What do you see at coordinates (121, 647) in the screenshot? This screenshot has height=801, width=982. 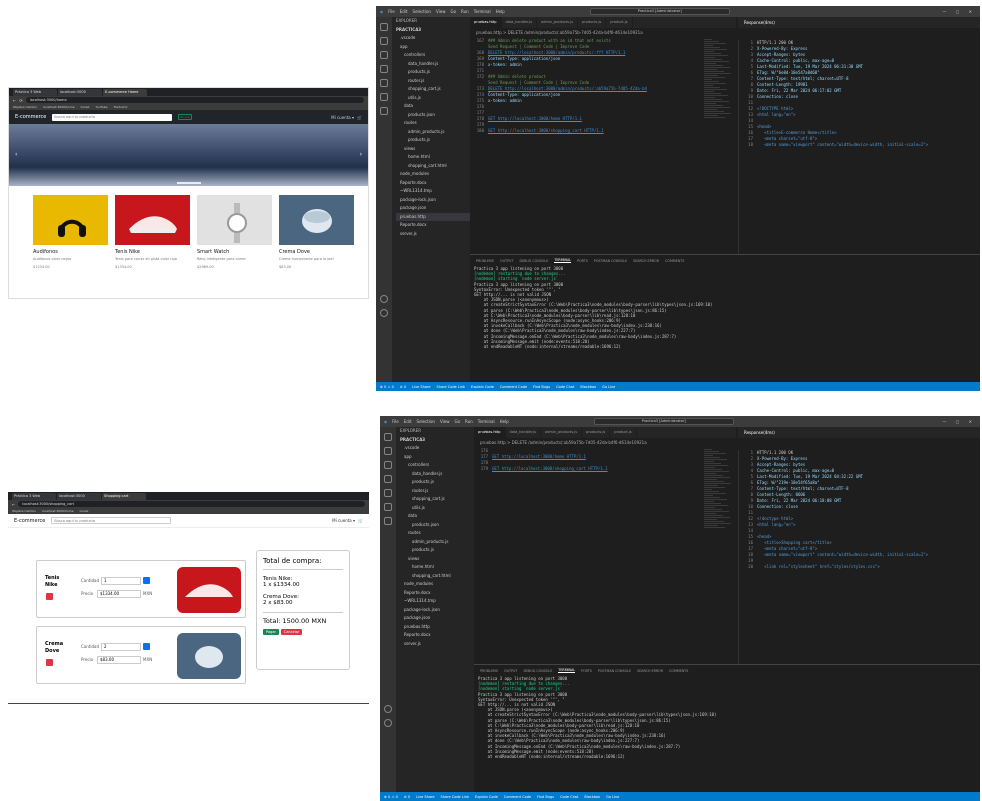 I see `qty-input: 2` at bounding box center [121, 647].